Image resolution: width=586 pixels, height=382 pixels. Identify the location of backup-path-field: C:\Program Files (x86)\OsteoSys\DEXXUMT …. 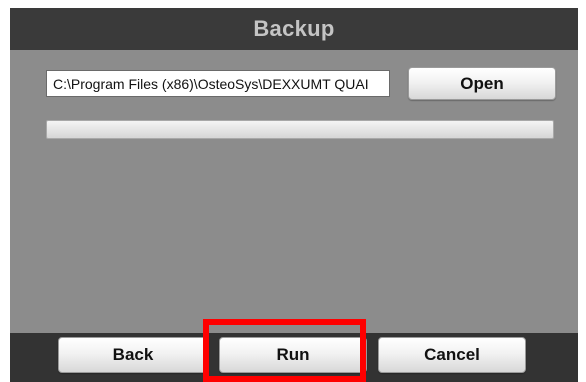
(218, 83).